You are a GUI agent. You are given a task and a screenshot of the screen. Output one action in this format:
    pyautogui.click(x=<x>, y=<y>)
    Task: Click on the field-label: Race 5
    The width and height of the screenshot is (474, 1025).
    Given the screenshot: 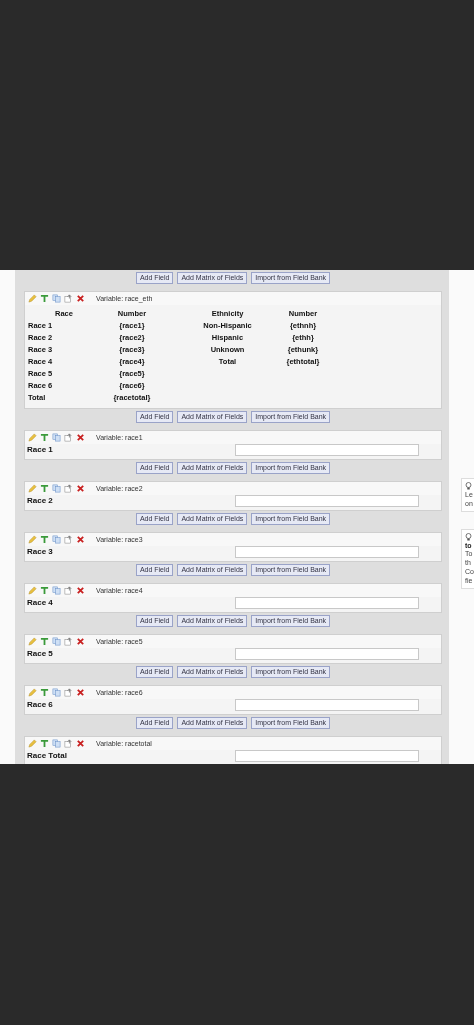 What is the action you would take?
    pyautogui.click(x=40, y=653)
    